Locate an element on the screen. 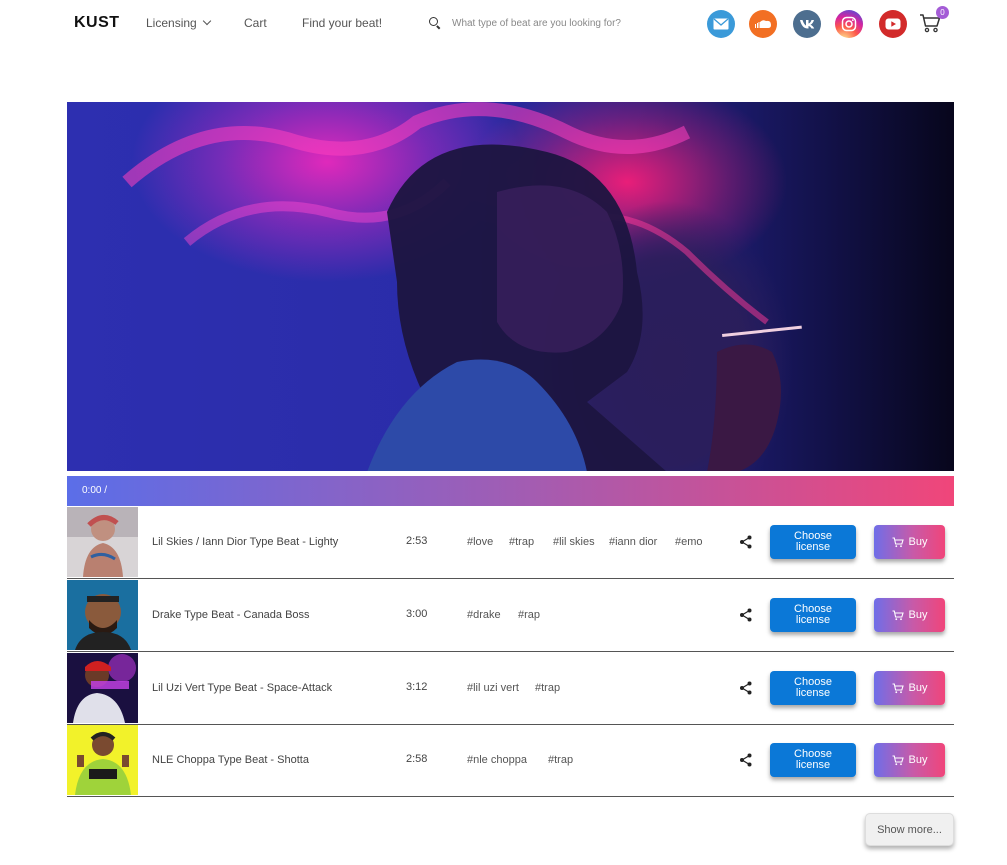 The image size is (1007, 865). track-tag: #drake is located at coordinates (484, 615).